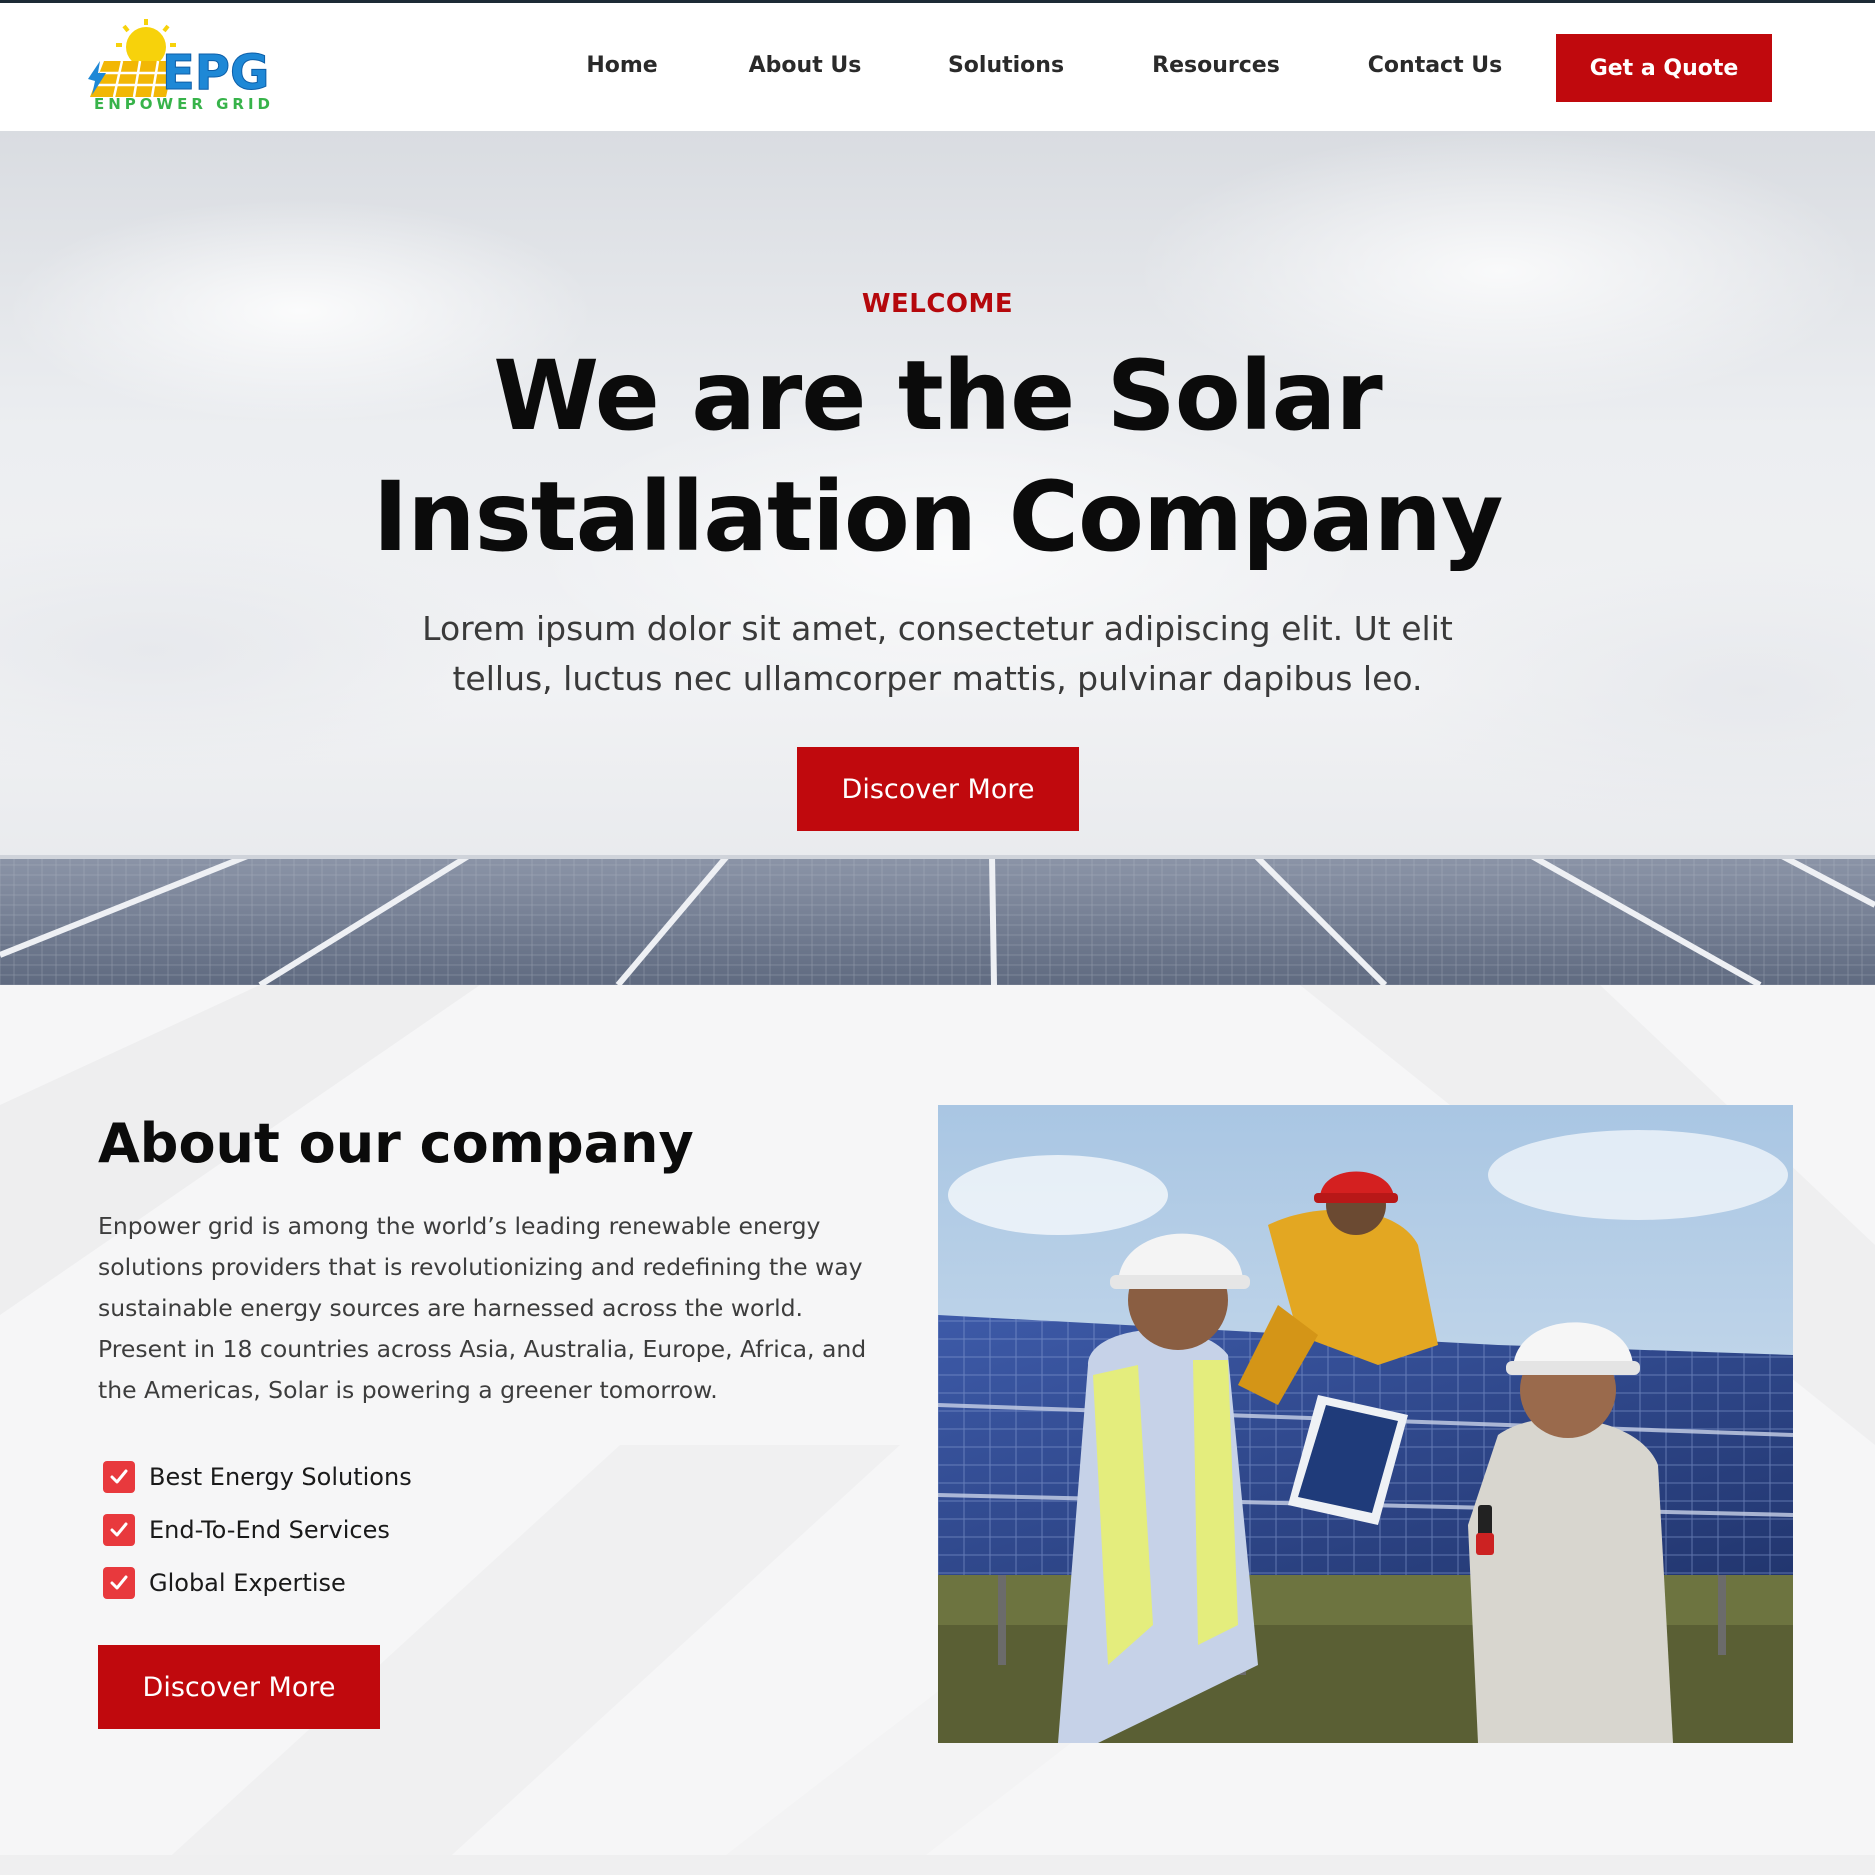 Image resolution: width=1875 pixels, height=1875 pixels. What do you see at coordinates (937, 457) in the screenshot?
I see `hero-title: We are the Solar Installation Company` at bounding box center [937, 457].